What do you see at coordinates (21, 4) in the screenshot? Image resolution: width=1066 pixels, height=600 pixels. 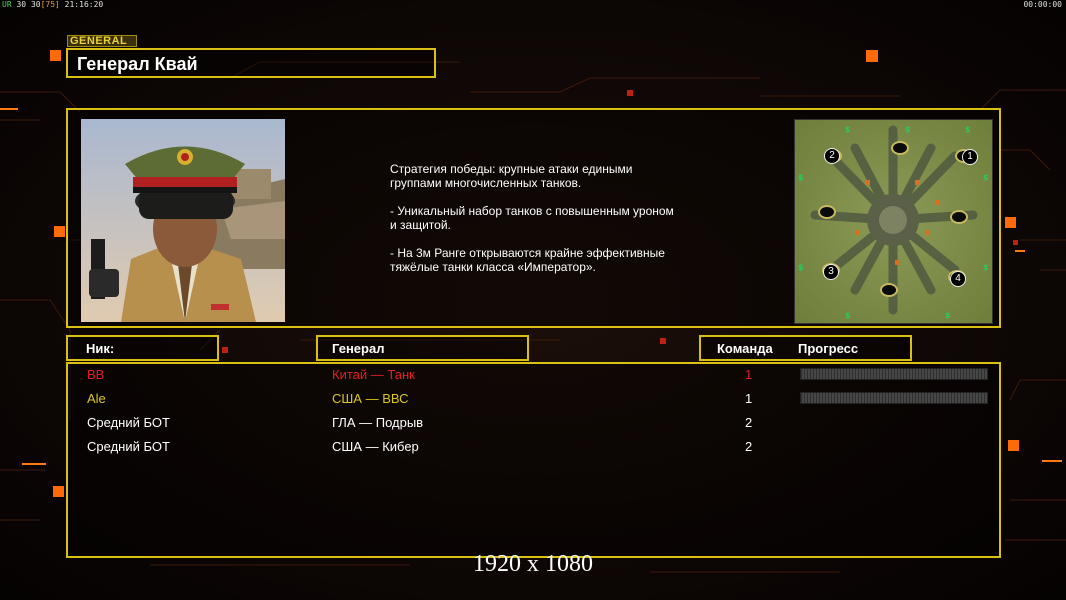 I see `hud-value-a: 30` at bounding box center [21, 4].